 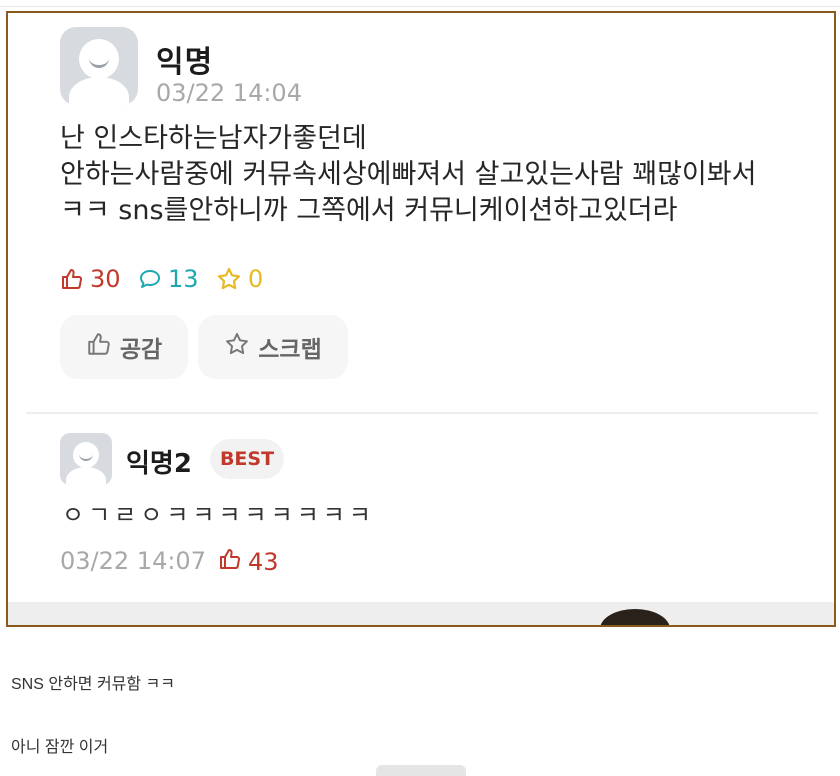 I want to click on scrap-count: 0, so click(x=256, y=279).